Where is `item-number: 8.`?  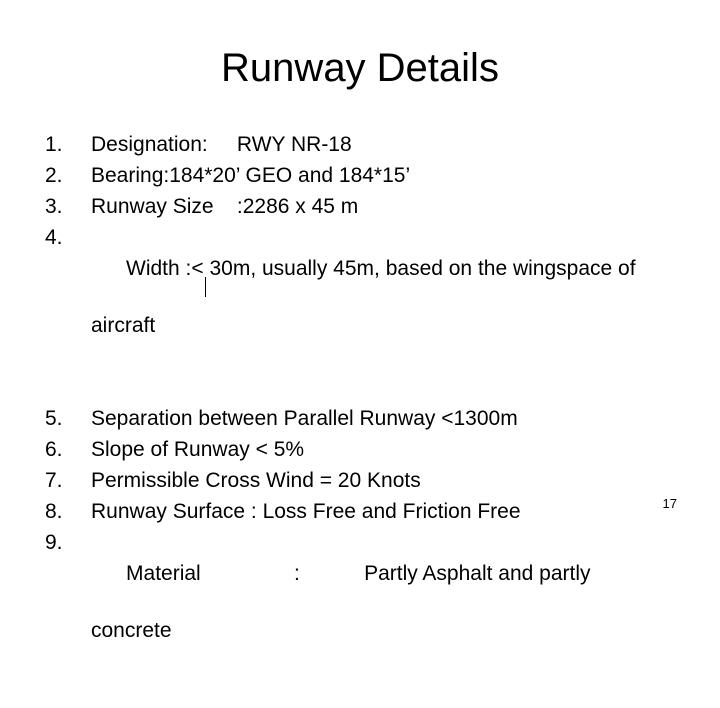
item-number: 8. is located at coordinates (54, 511).